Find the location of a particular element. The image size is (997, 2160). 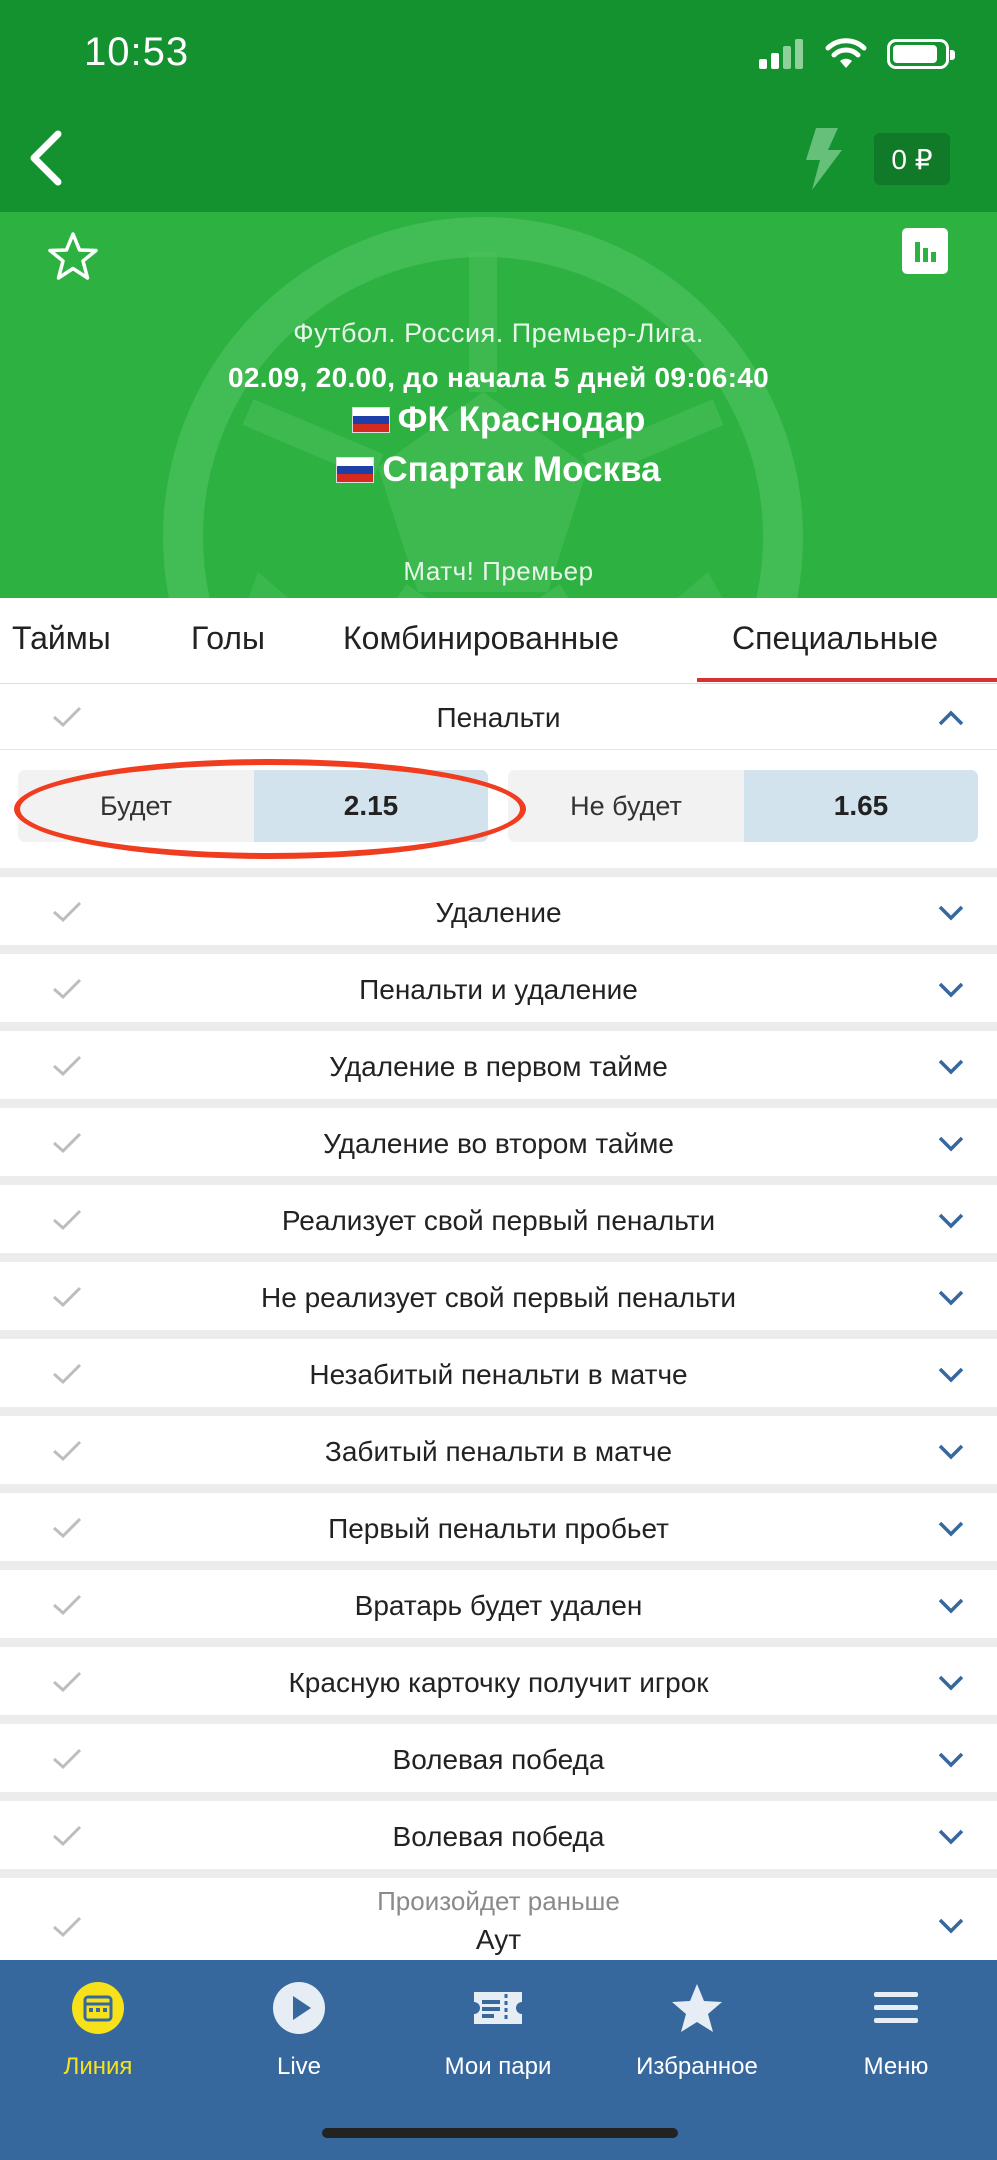

market-row: Удаление во втором тайме is located at coordinates (498, 1142).